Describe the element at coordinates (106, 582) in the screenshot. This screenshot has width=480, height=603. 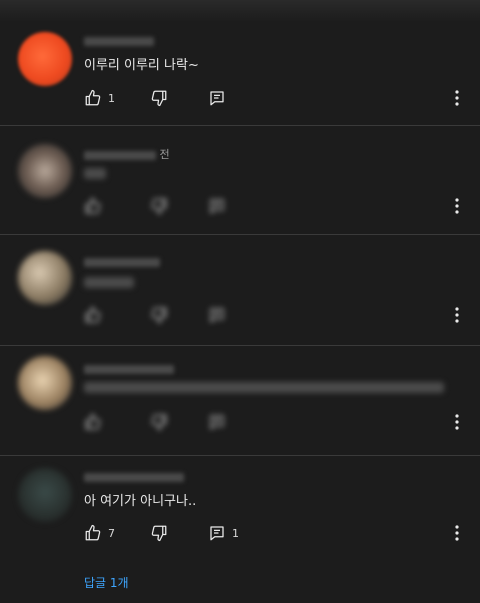
I see `view-replies-link: 답글 1개` at that location.